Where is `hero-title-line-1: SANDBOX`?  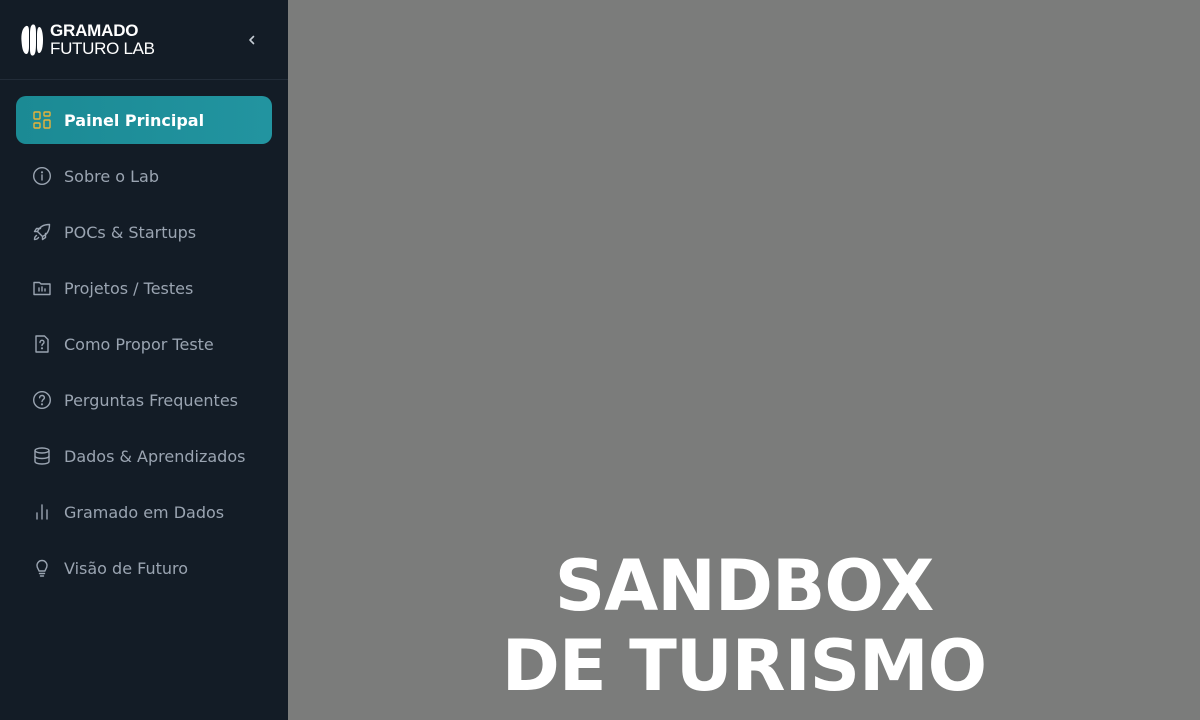
hero-title-line-1: SANDBOX is located at coordinates (744, 586).